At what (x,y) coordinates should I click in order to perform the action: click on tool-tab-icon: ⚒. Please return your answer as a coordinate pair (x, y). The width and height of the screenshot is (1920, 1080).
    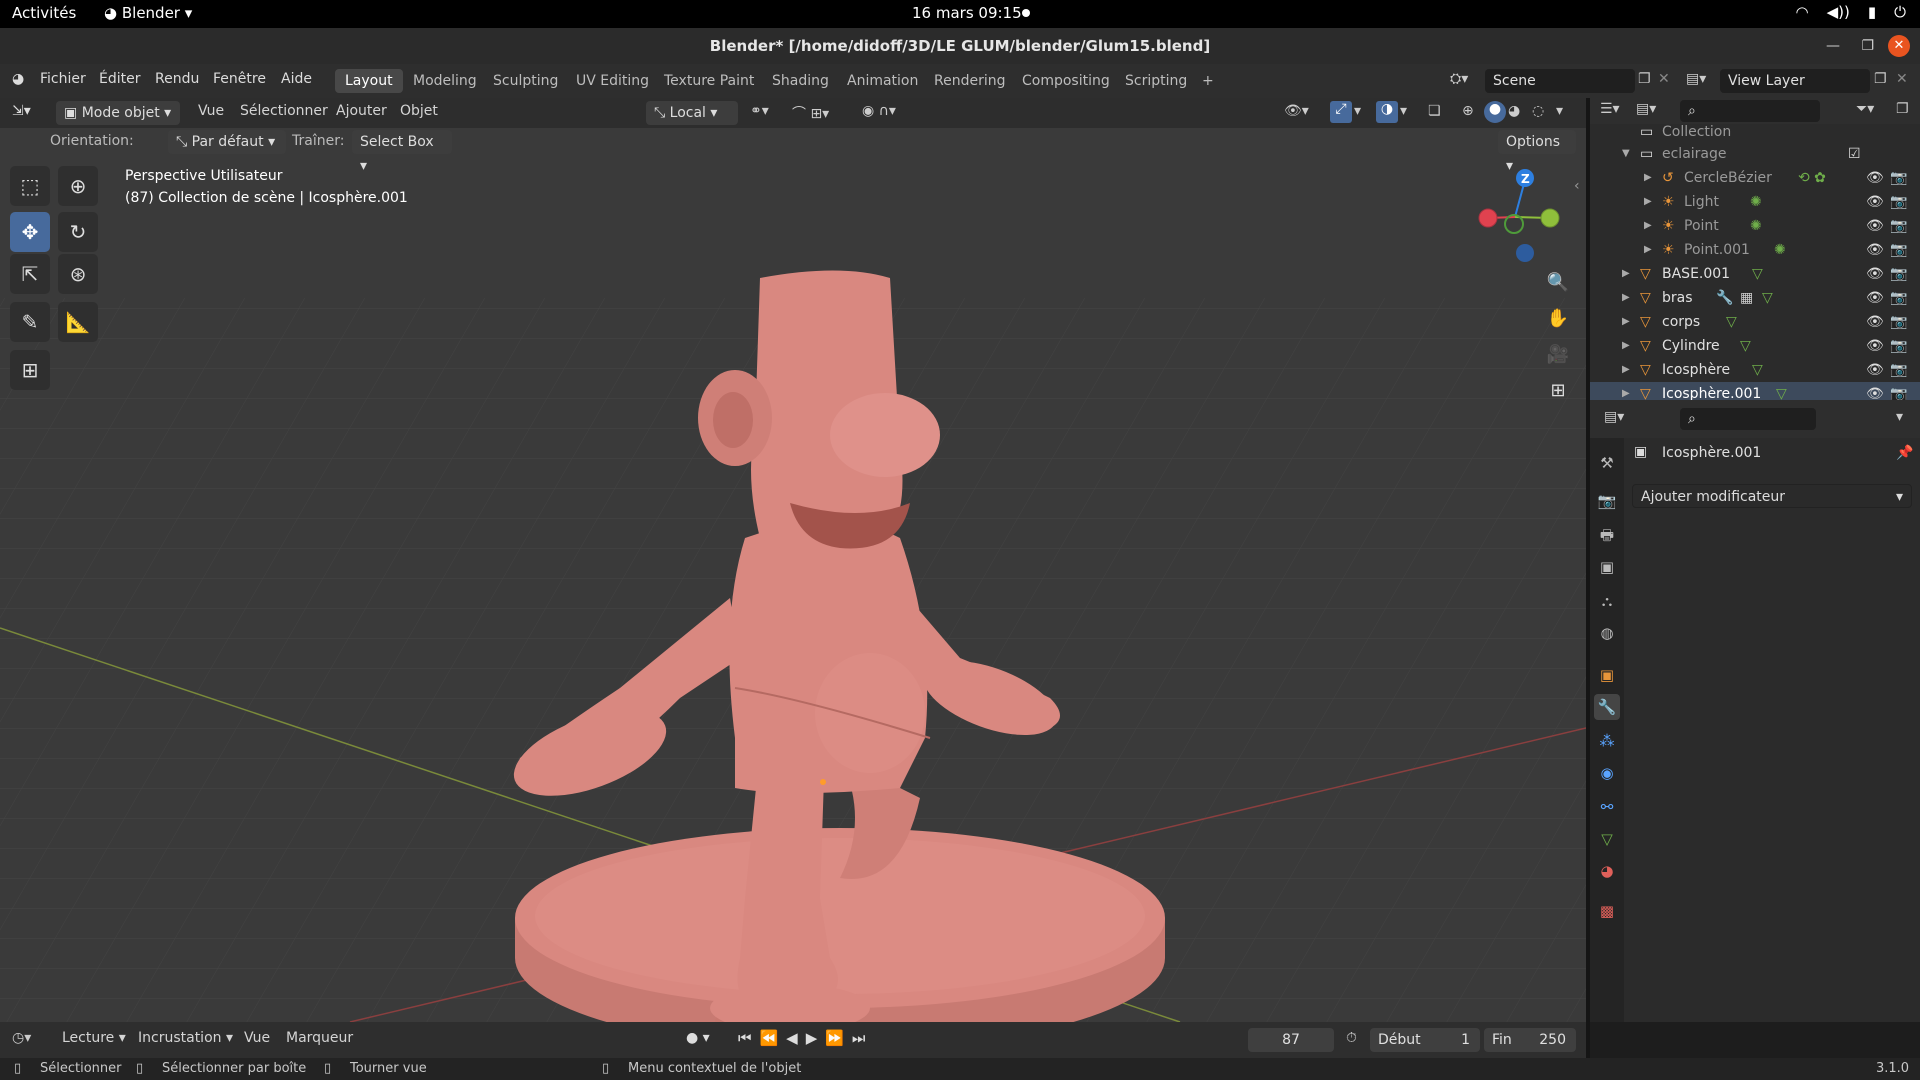
    Looking at the image, I should click on (1607, 463).